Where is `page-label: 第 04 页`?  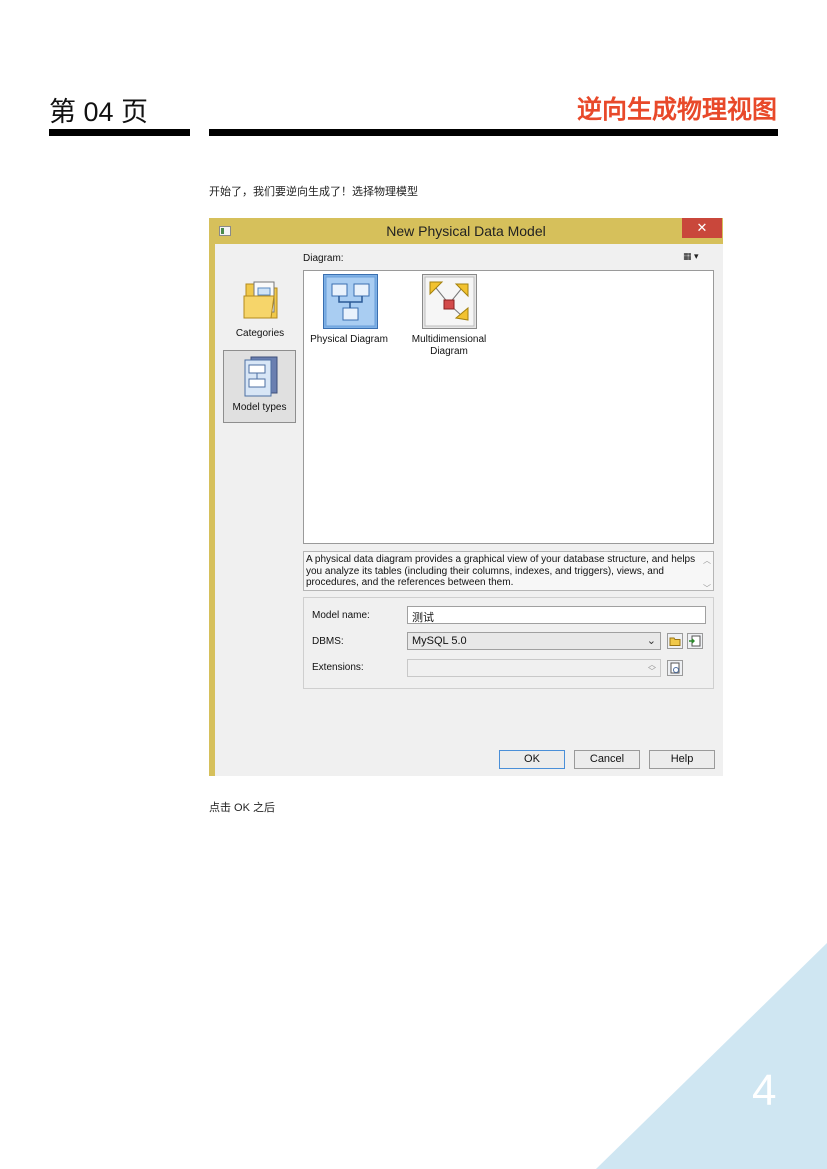
page-label: 第 04 页 is located at coordinates (99, 112).